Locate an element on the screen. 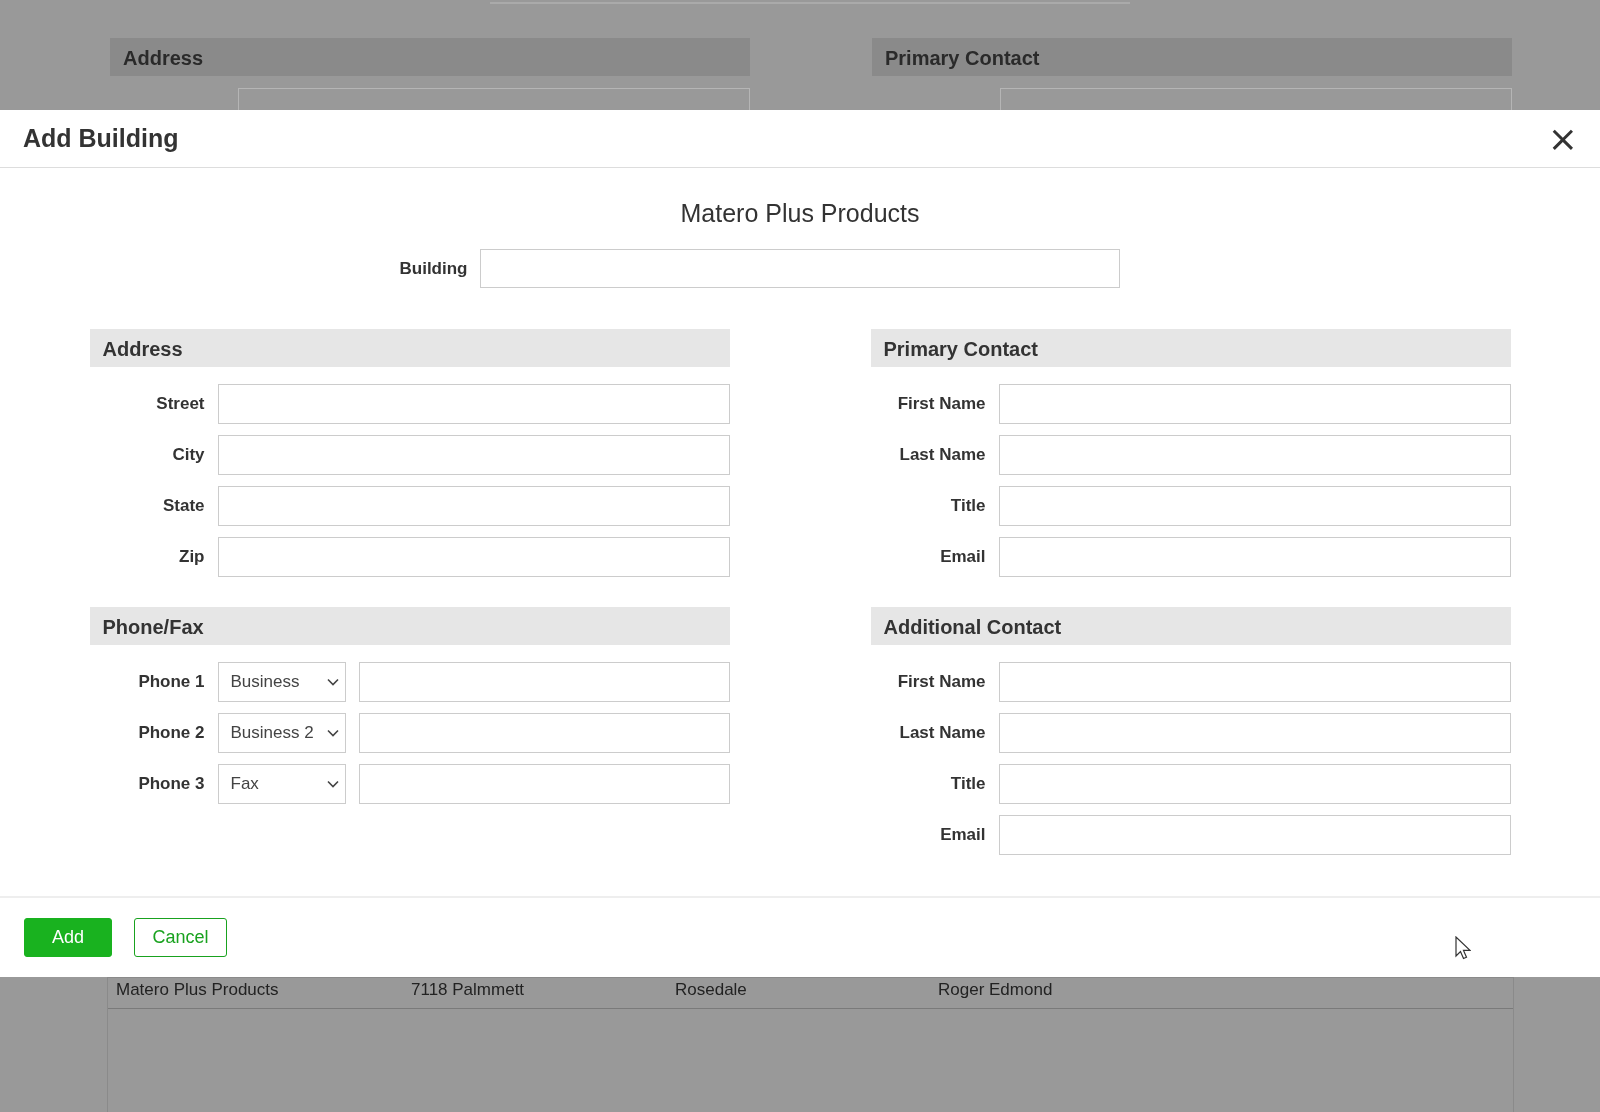 Image resolution: width=1600 pixels, height=1112 pixels. table-cell-text: 7118 Palmmett is located at coordinates (468, 990).